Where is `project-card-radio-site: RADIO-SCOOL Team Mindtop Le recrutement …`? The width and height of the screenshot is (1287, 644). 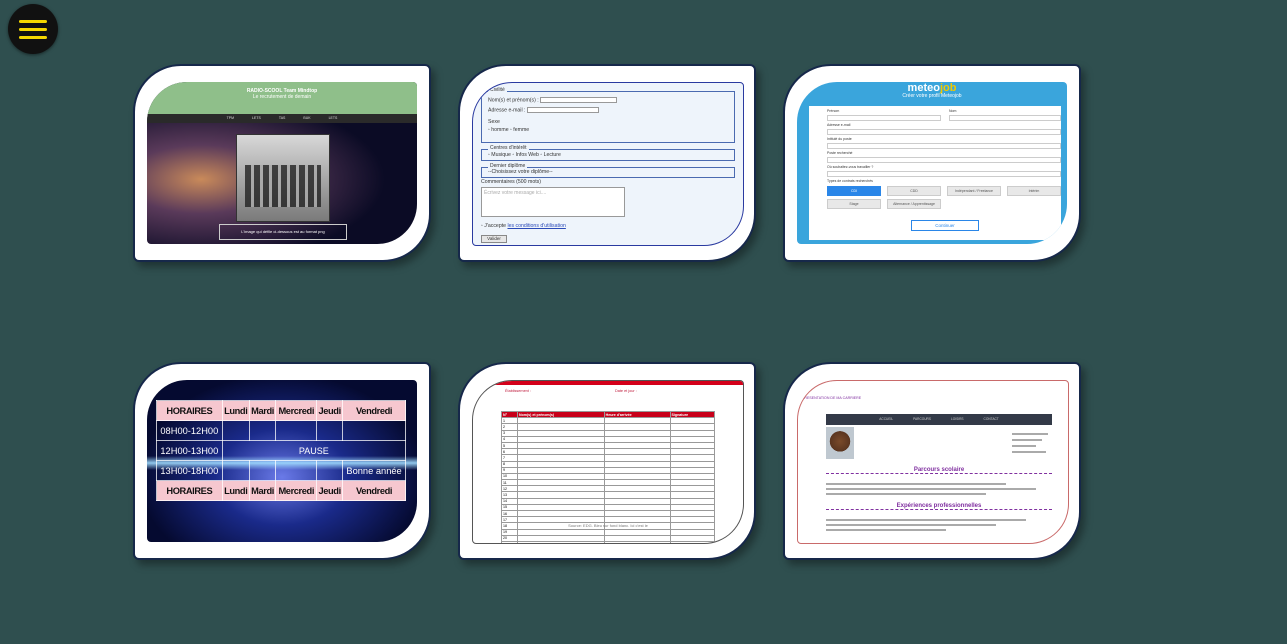 project-card-radio-site: RADIO-SCOOL Team Mindtop Le recrutement … is located at coordinates (282, 163).